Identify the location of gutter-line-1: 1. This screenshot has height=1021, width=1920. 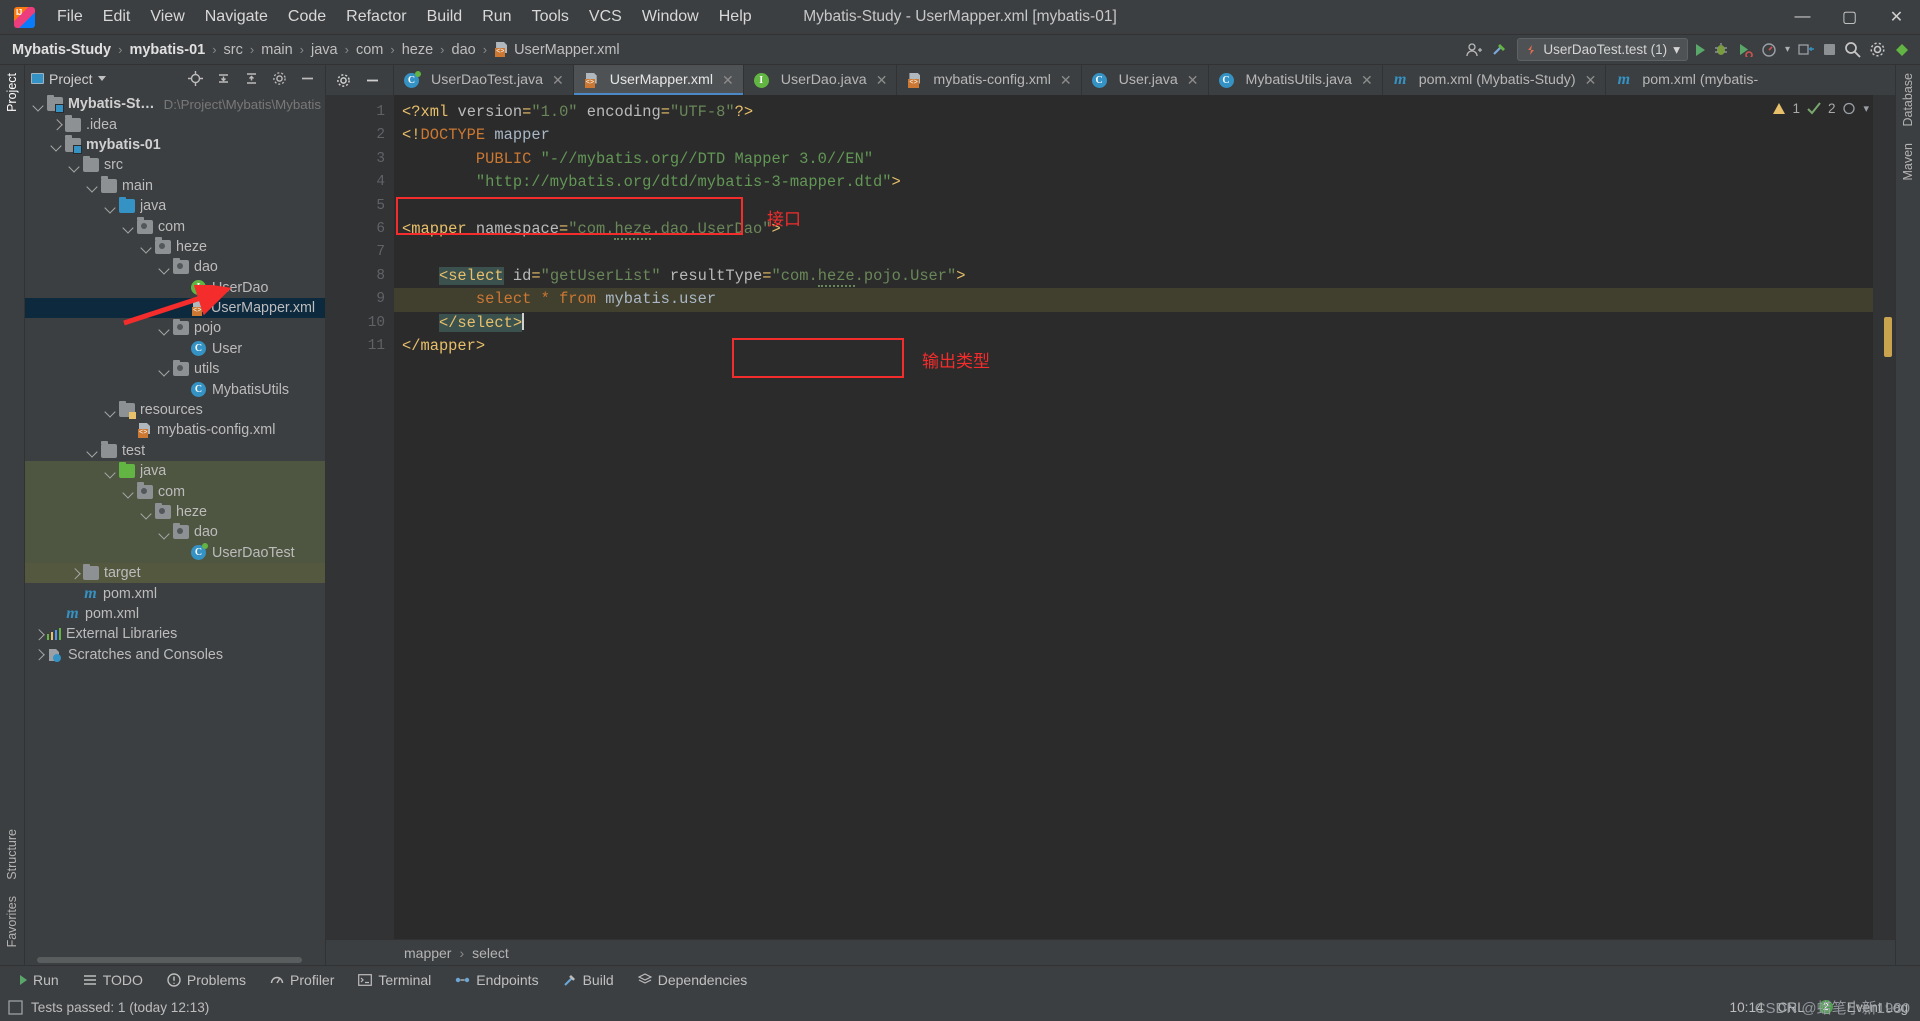
(360, 112).